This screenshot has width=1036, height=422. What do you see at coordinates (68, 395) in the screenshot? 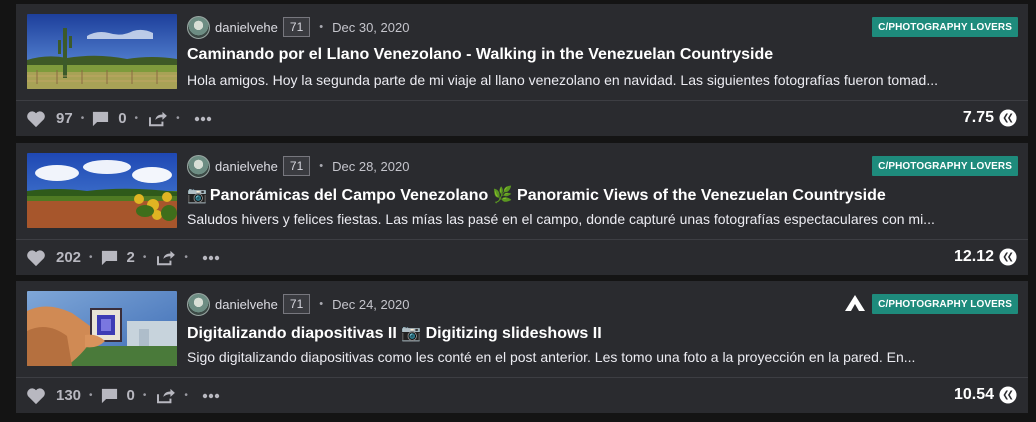
I see `vote-count: 130` at bounding box center [68, 395].